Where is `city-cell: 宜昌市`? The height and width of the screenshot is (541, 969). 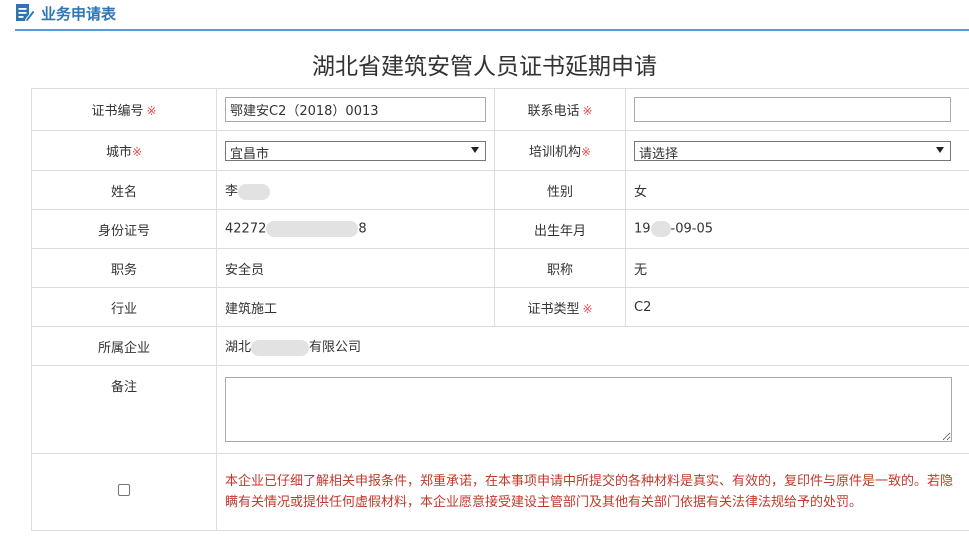
city-cell: 宜昌市 is located at coordinates (355, 150).